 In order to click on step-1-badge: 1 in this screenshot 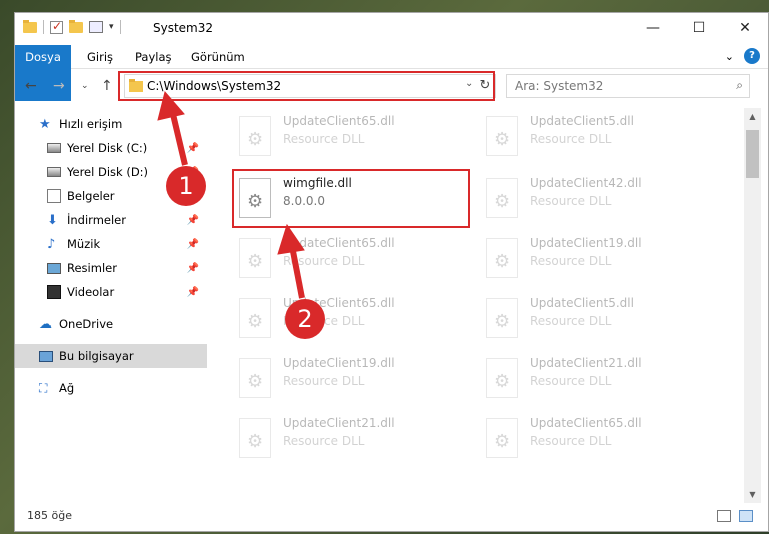, I will do `click(186, 186)`.